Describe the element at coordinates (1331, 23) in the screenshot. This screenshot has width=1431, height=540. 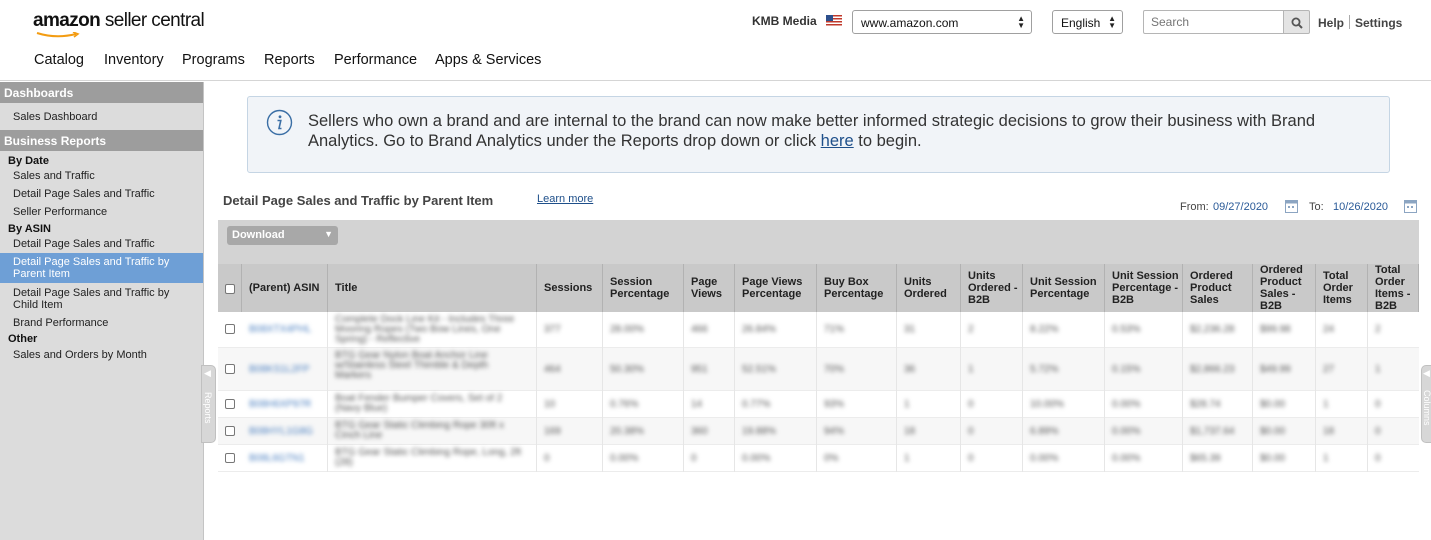
I see `help-link: Help` at that location.